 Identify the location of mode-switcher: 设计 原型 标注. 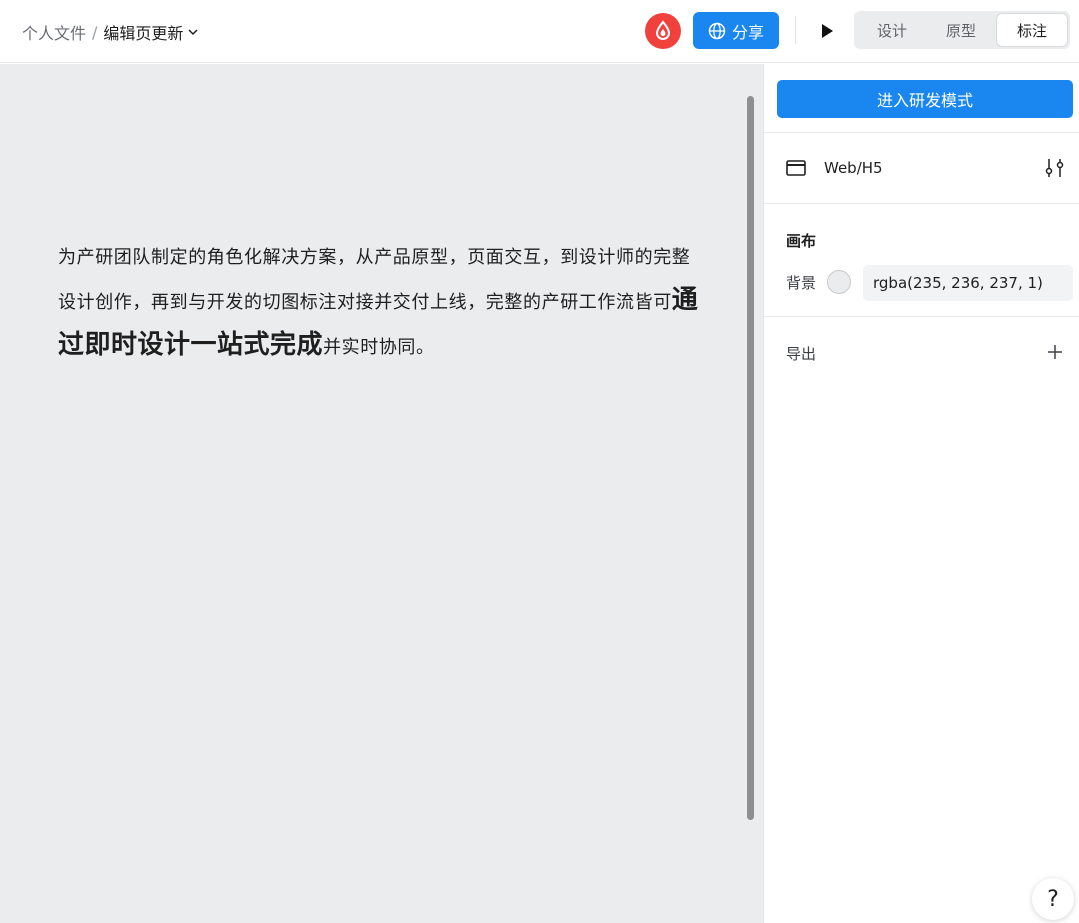
(962, 30).